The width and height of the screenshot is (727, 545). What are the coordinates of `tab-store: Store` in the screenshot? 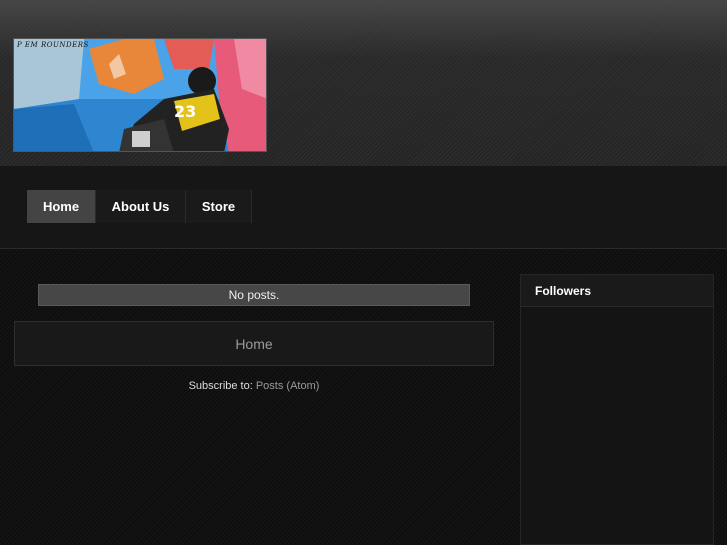 It's located at (219, 206).